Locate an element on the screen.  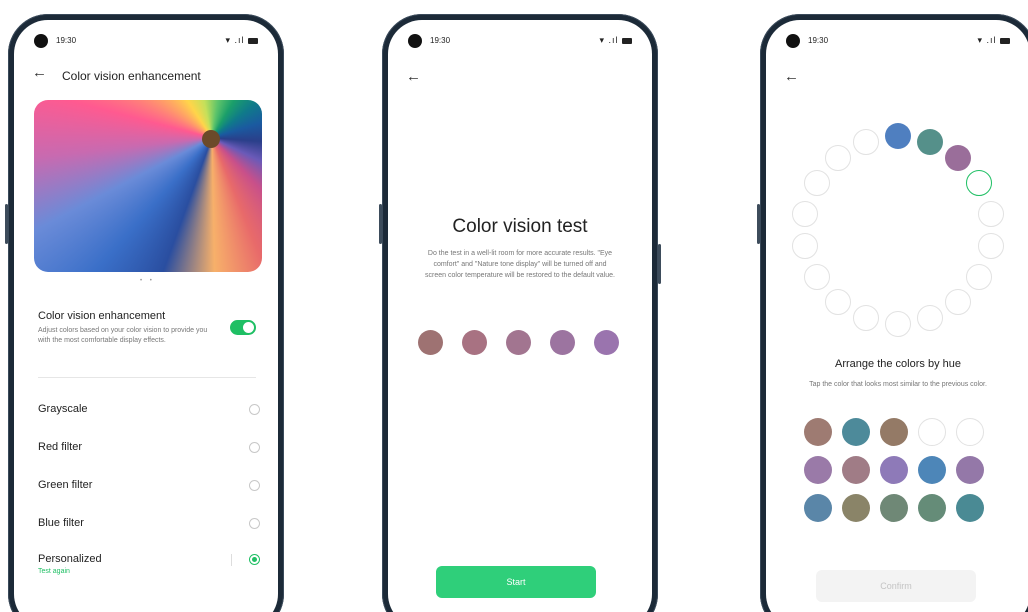
option-label: Red filter is located at coordinates (60, 447).